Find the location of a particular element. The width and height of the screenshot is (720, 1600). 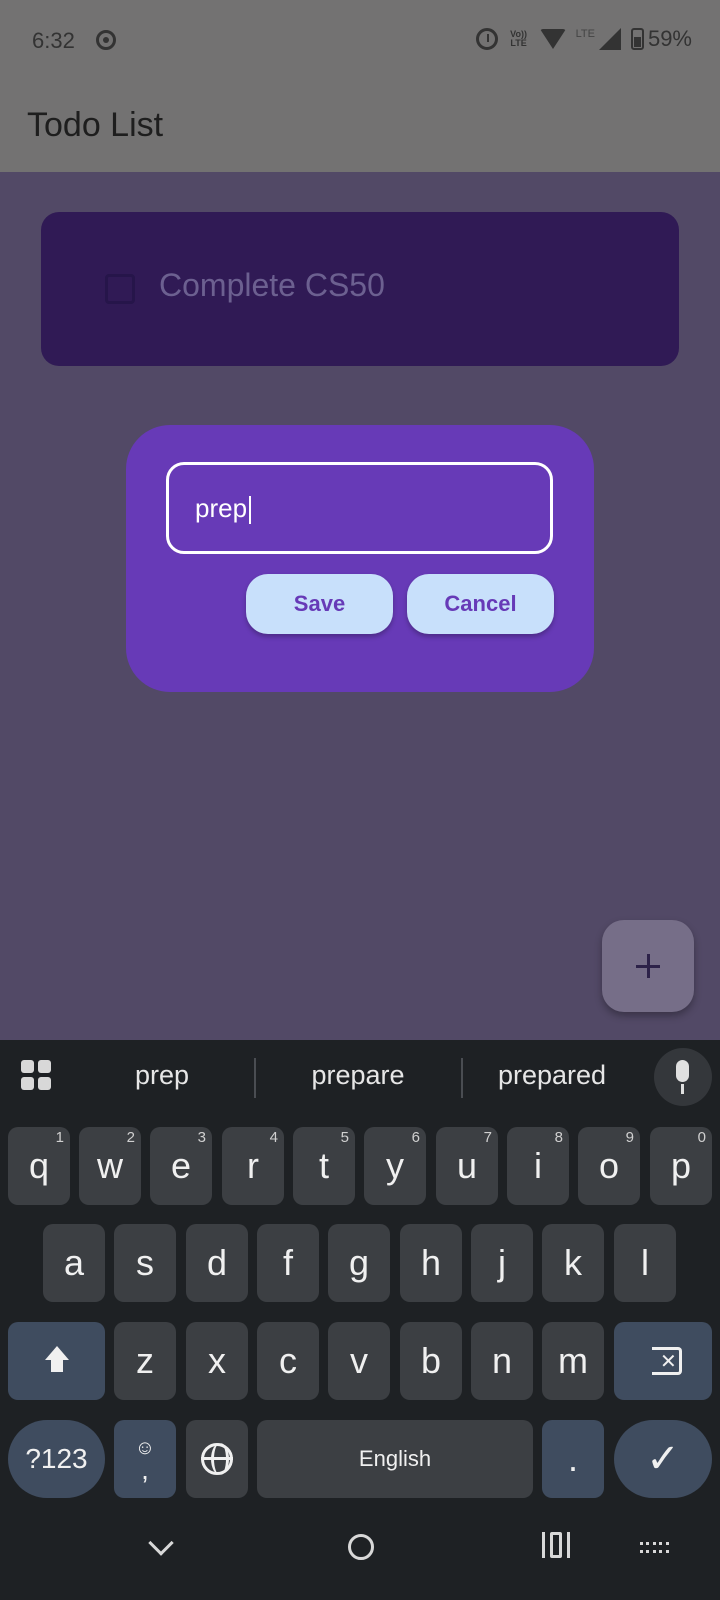

suggestion-bar: prep prepare prepared is located at coordinates (360, 1081).